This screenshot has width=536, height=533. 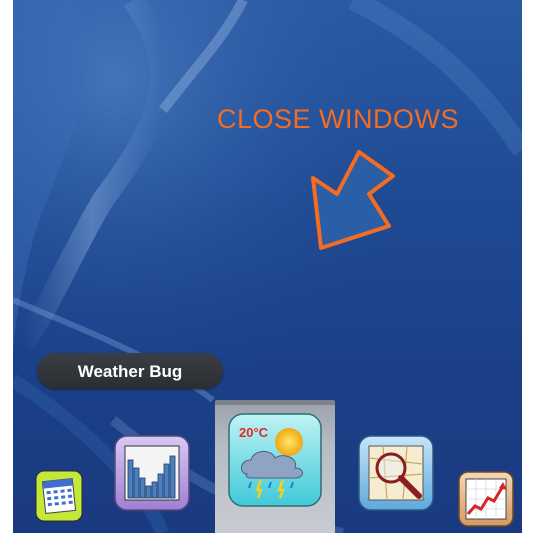 I want to click on orange-arrow-icon, so click(x=353, y=200).